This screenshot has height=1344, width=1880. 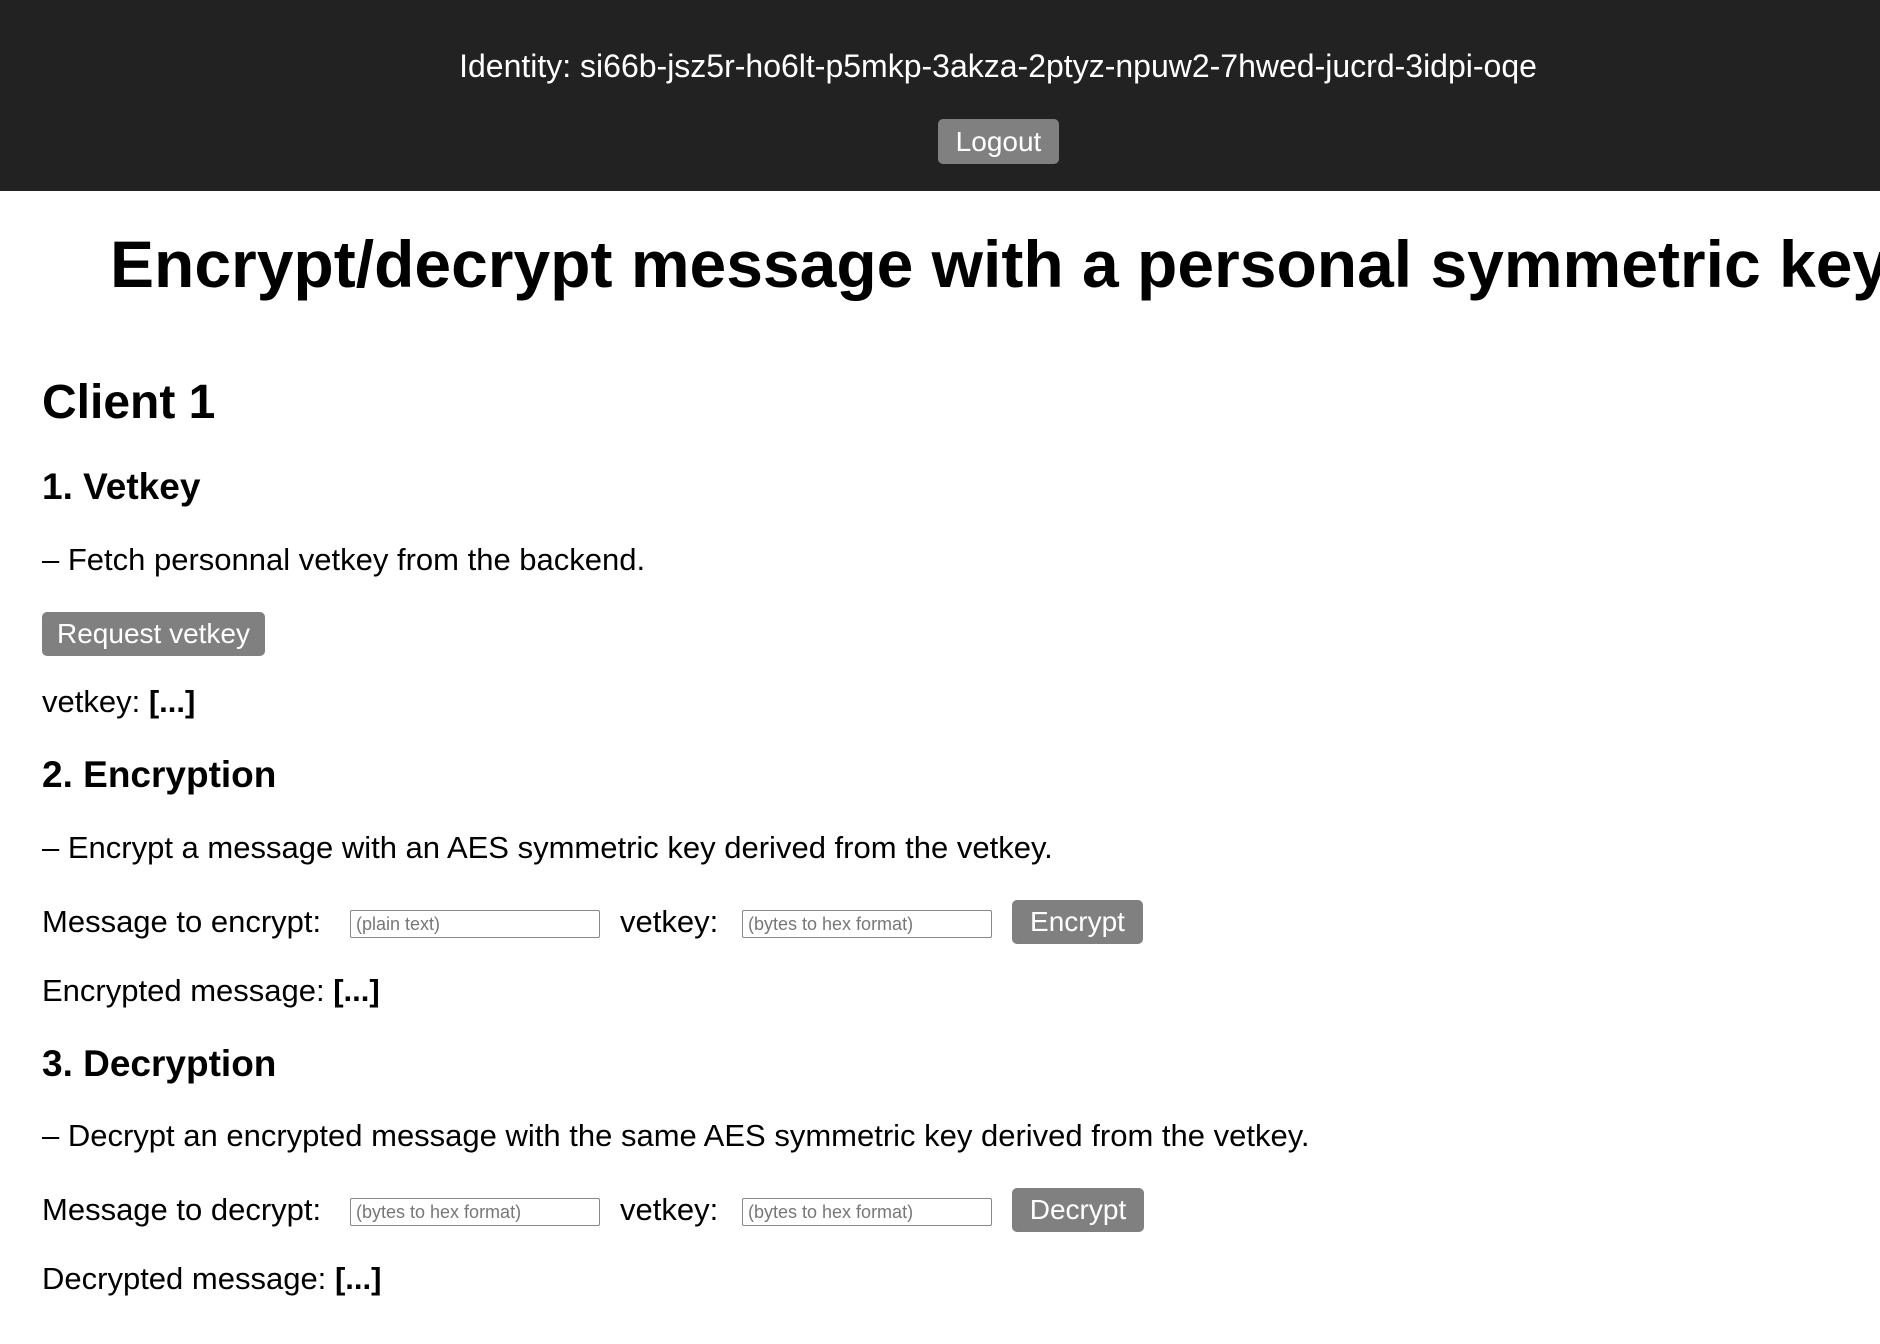 What do you see at coordinates (356, 990) in the screenshot?
I see `encrypted-result-value: [...]` at bounding box center [356, 990].